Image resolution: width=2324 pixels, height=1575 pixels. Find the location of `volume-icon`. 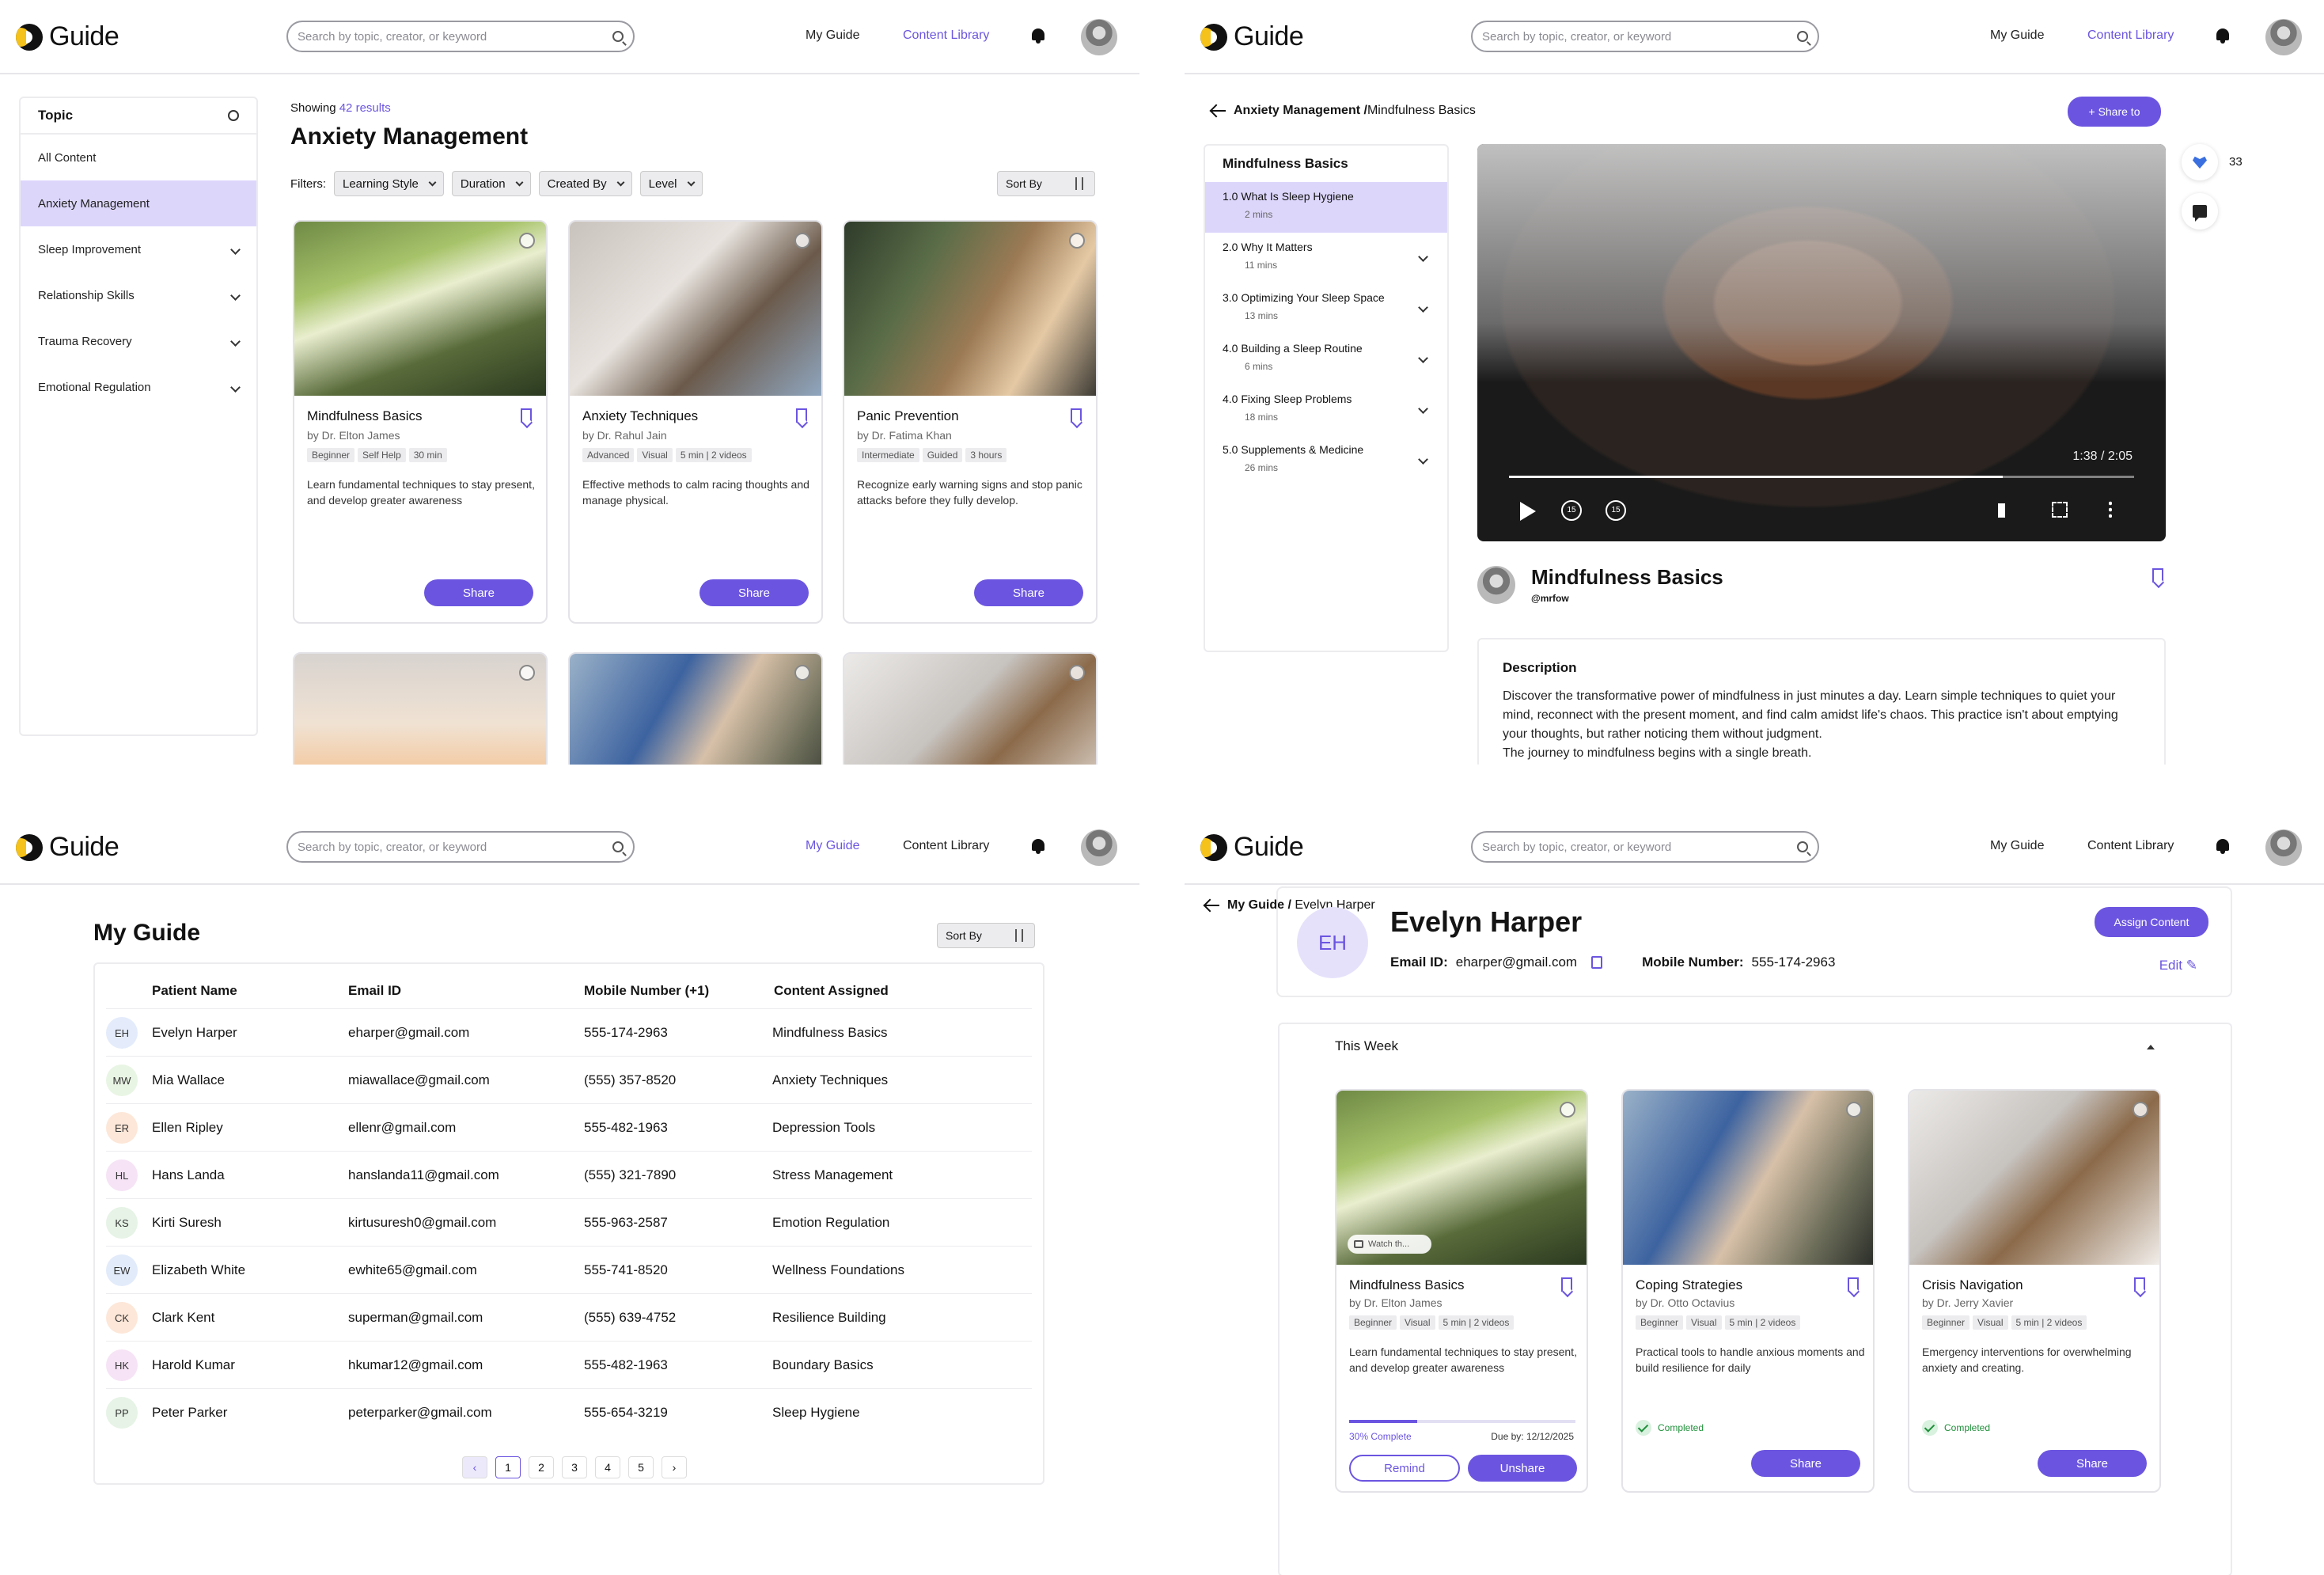

volume-icon is located at coordinates (2006, 510).